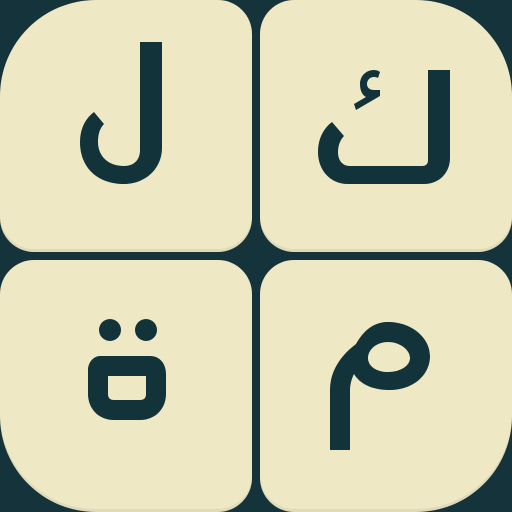  What do you see at coordinates (121, 113) in the screenshot?
I see `lam-glyph-icon` at bounding box center [121, 113].